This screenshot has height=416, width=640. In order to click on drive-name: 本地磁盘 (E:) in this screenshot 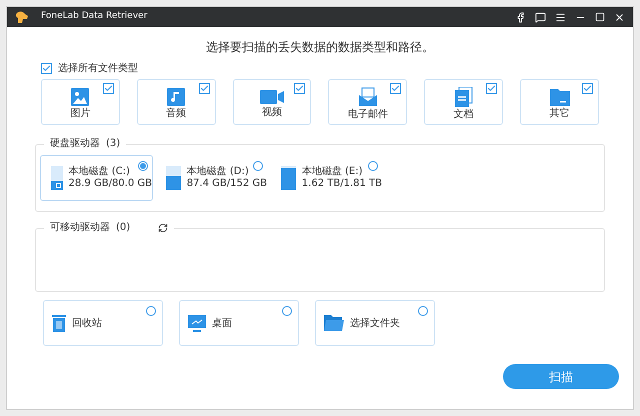, I will do `click(333, 172)`.